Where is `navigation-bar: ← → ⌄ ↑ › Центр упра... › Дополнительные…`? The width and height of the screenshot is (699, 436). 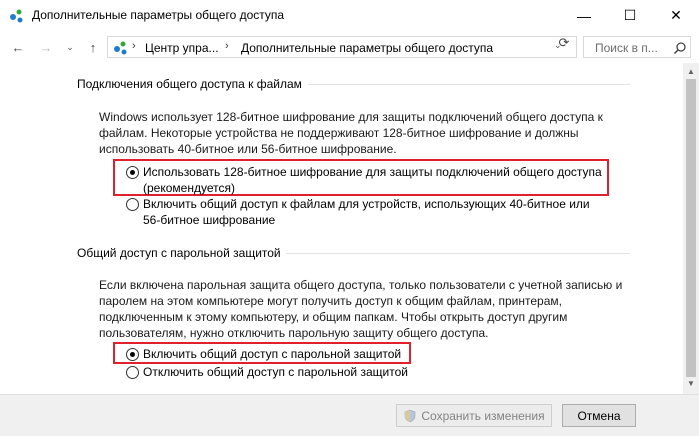
navigation-bar: ← → ⌄ ↑ › Центр упра... › Дополнительные… is located at coordinates (349, 47).